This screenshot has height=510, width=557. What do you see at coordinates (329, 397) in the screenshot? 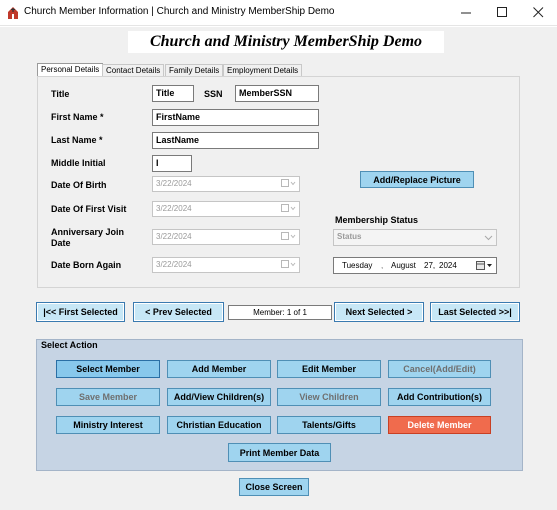
I see `view-children-button: View Children` at bounding box center [329, 397].